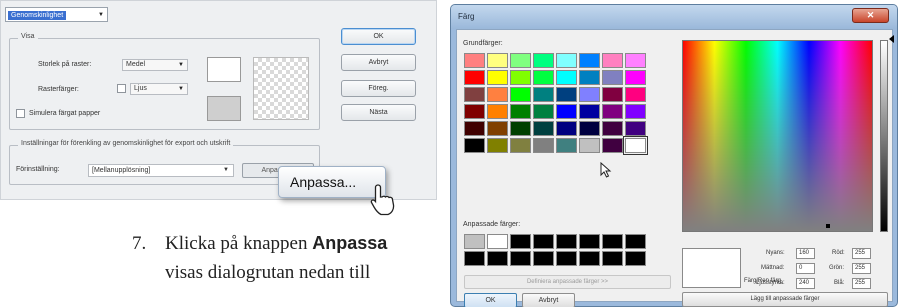 The width and height of the screenshot is (898, 307). I want to click on color-spectrum-field, so click(777, 136).